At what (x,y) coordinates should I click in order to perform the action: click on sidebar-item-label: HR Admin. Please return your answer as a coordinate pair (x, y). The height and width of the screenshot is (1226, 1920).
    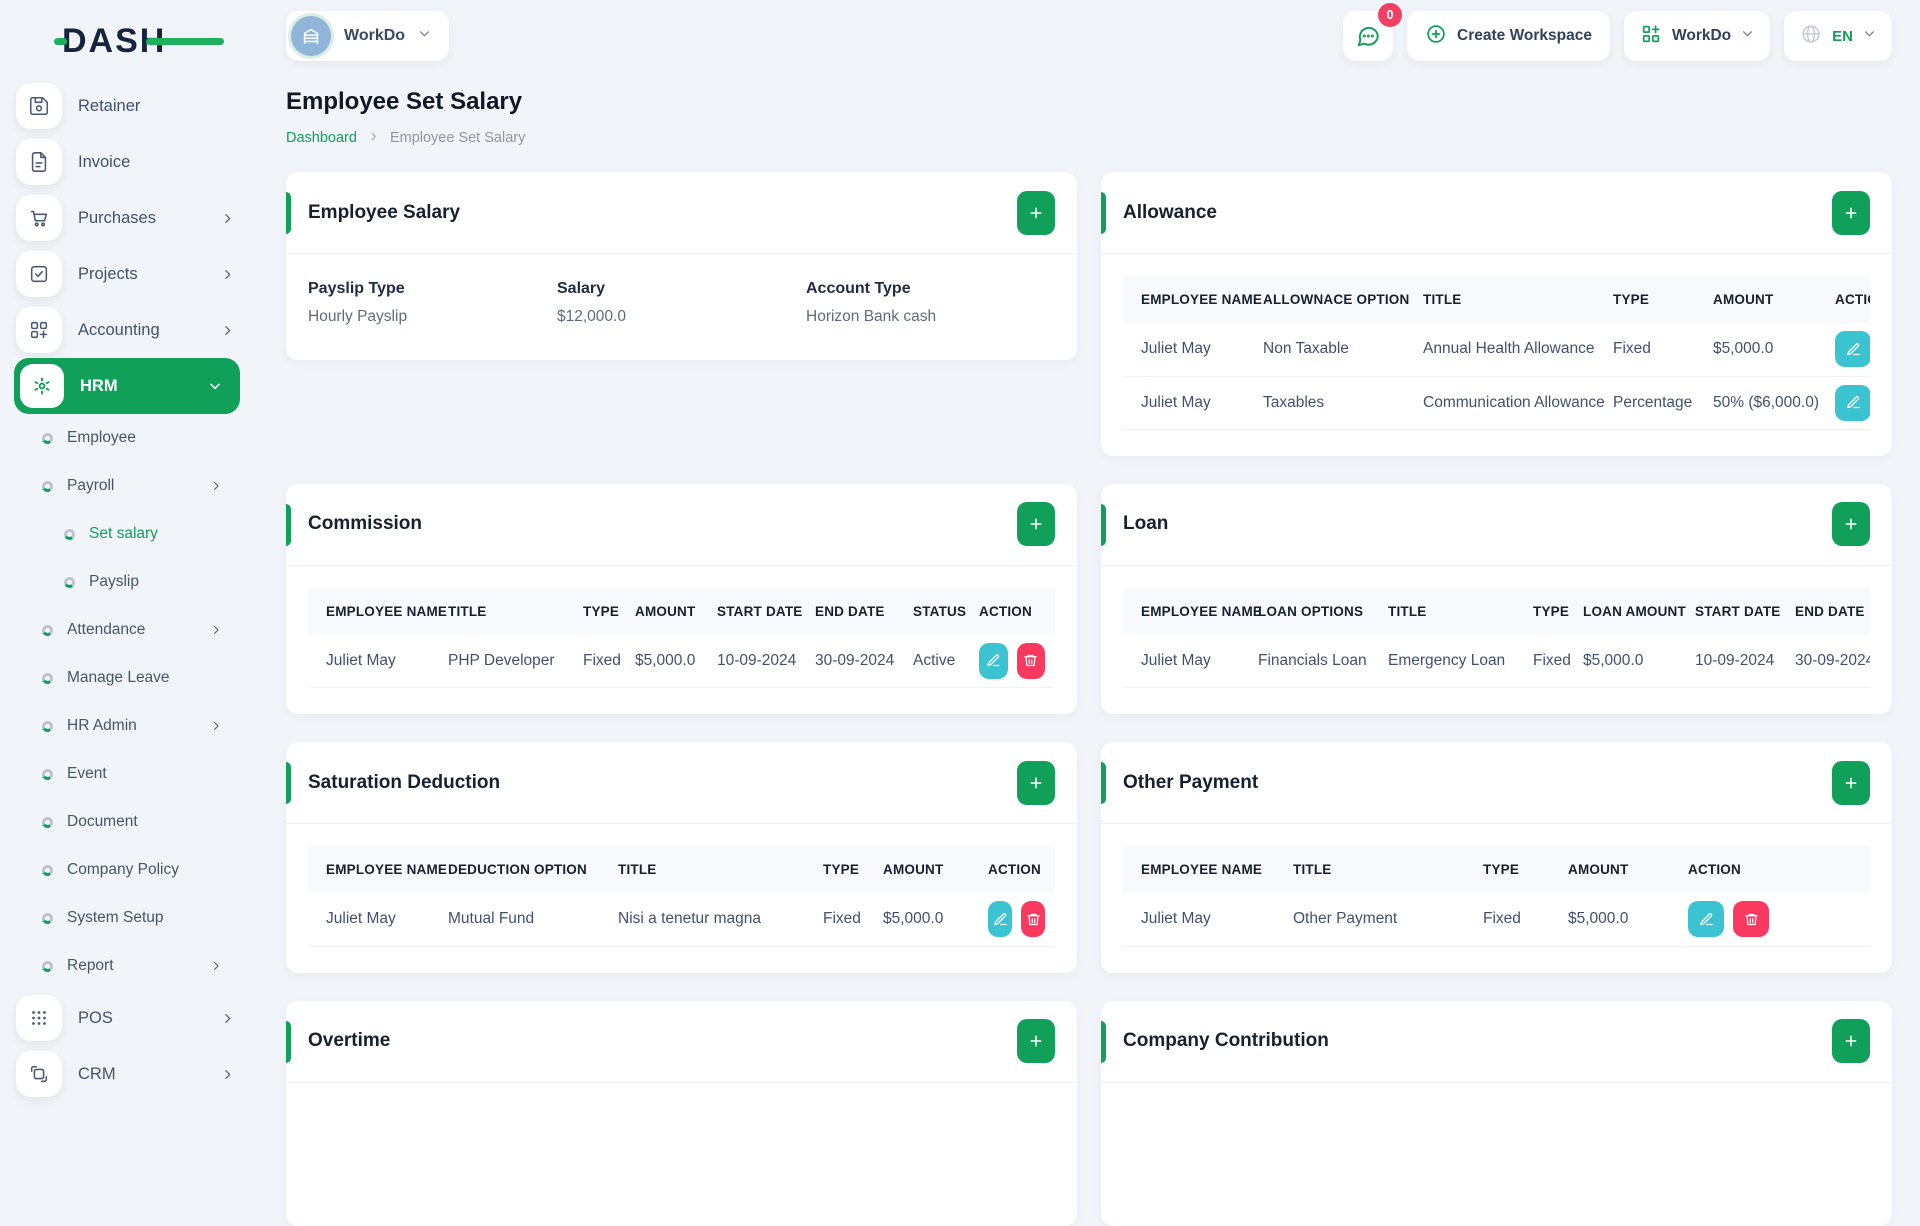
    Looking at the image, I should click on (102, 726).